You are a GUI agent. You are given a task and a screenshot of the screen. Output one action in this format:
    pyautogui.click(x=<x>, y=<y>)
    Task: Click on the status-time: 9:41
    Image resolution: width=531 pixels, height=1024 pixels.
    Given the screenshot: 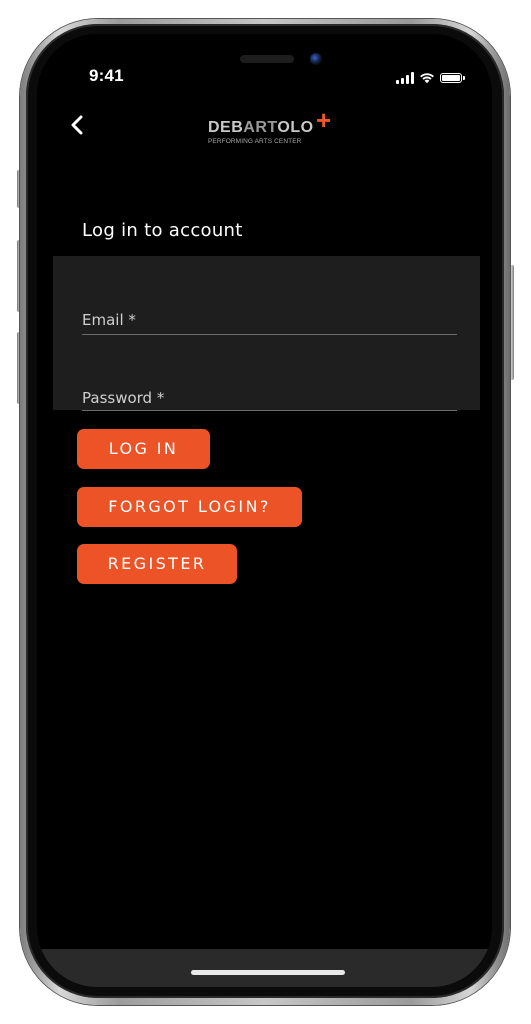 What is the action you would take?
    pyautogui.click(x=106, y=75)
    